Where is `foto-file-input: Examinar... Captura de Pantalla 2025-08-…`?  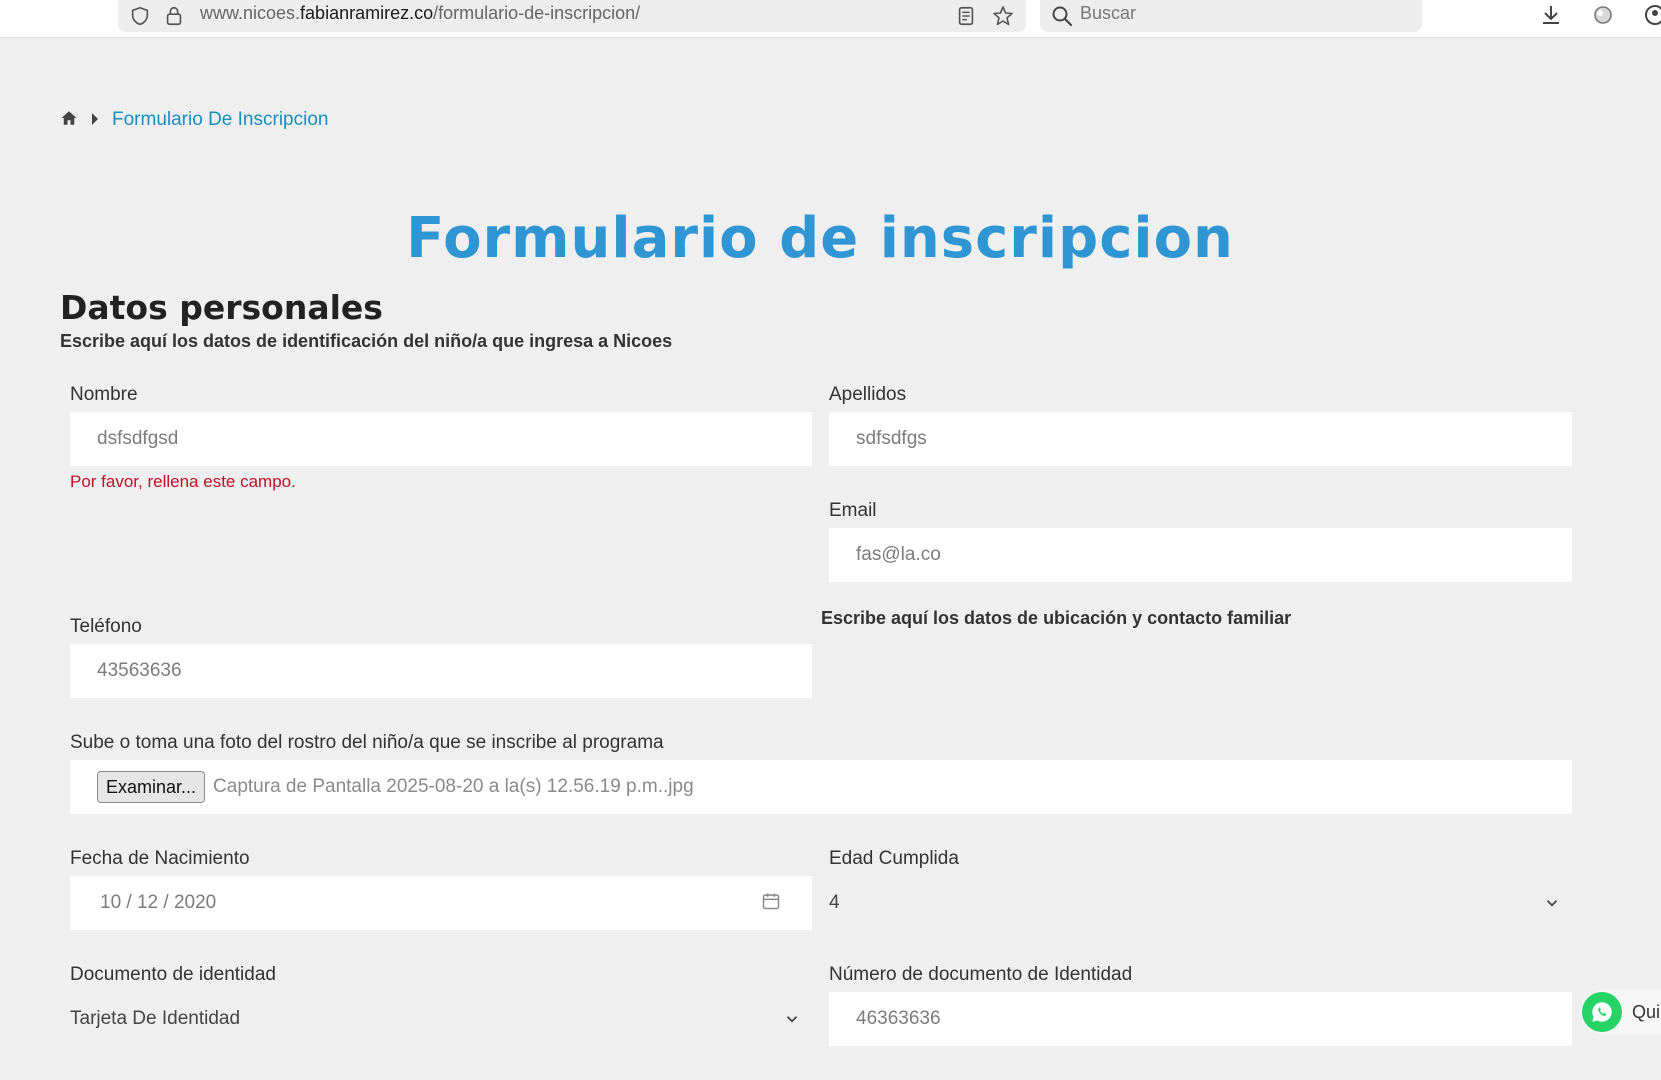
foto-file-input: Examinar... Captura de Pantalla 2025-08-… is located at coordinates (821, 787).